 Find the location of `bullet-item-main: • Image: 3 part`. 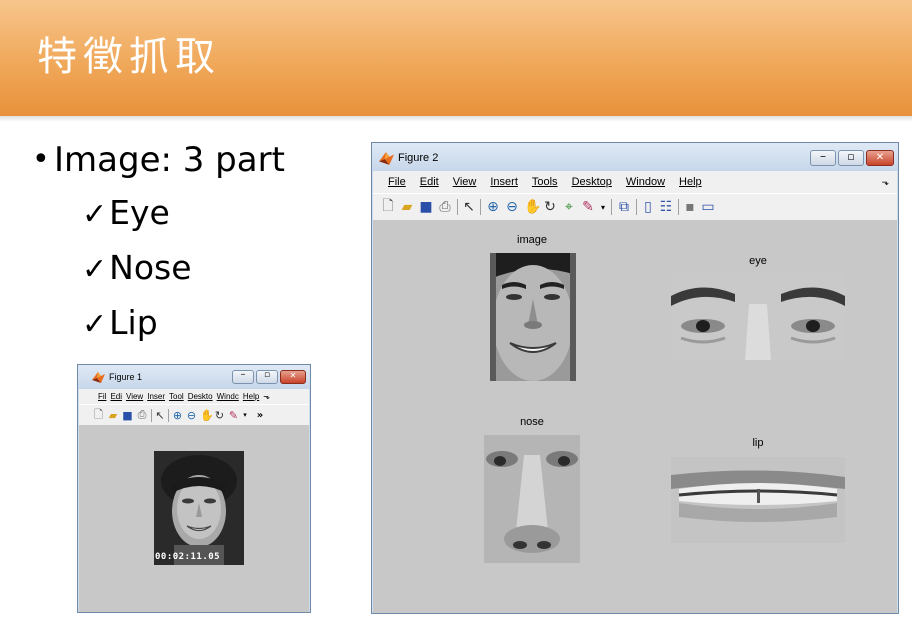

bullet-item-main: • Image: 3 part is located at coordinates (158, 160).